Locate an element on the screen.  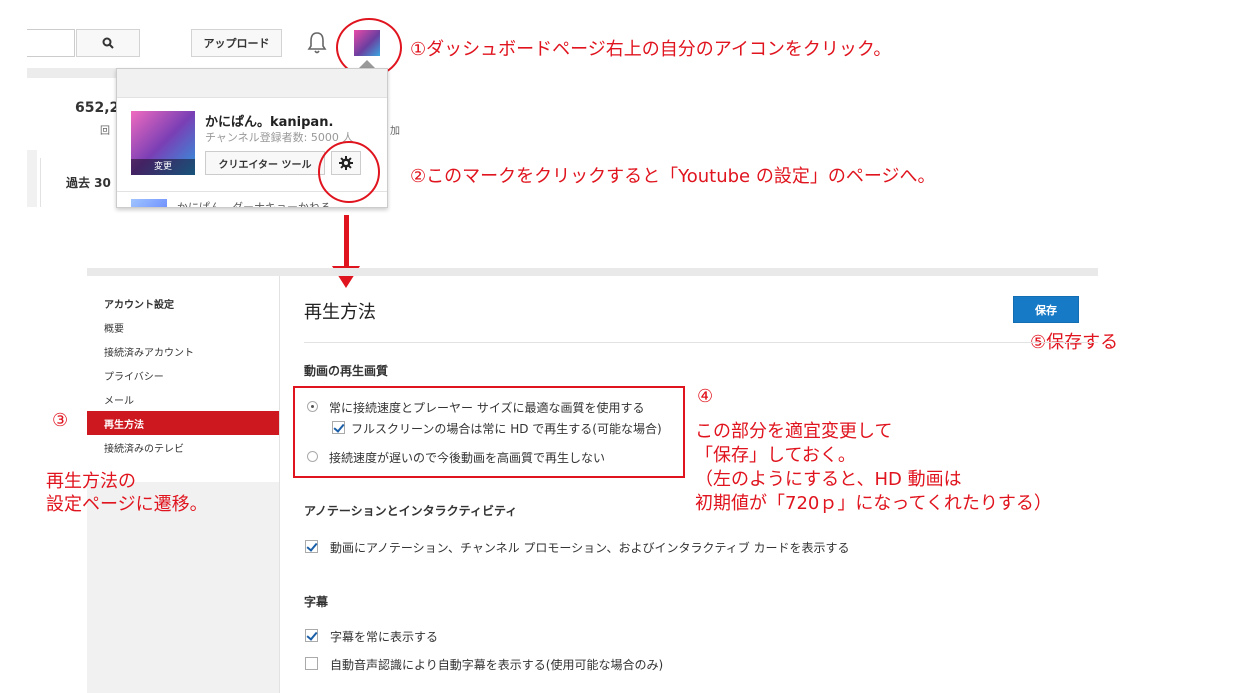
option-auto-captions: 自動音声認識により自動字幕を表示する(使用可能な場合のみ) is located at coordinates (497, 665).